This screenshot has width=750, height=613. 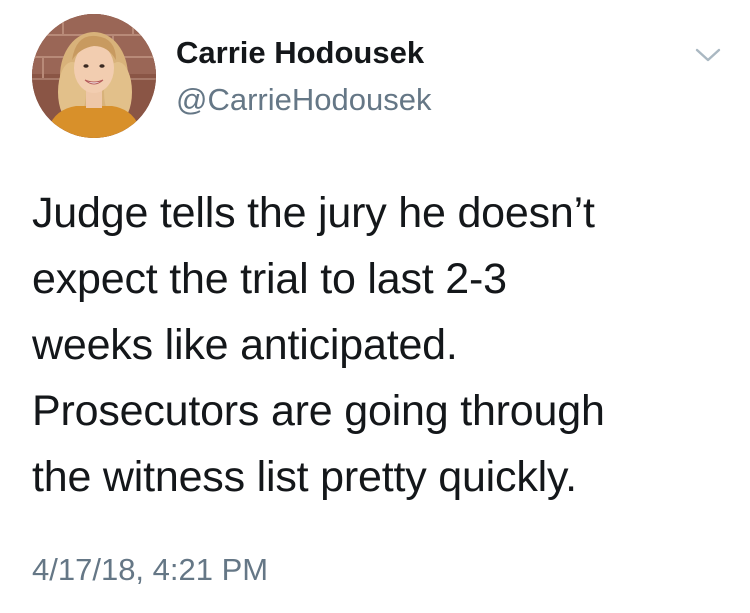 What do you see at coordinates (303, 53) in the screenshot?
I see `display-name: Carrie Hodousek` at bounding box center [303, 53].